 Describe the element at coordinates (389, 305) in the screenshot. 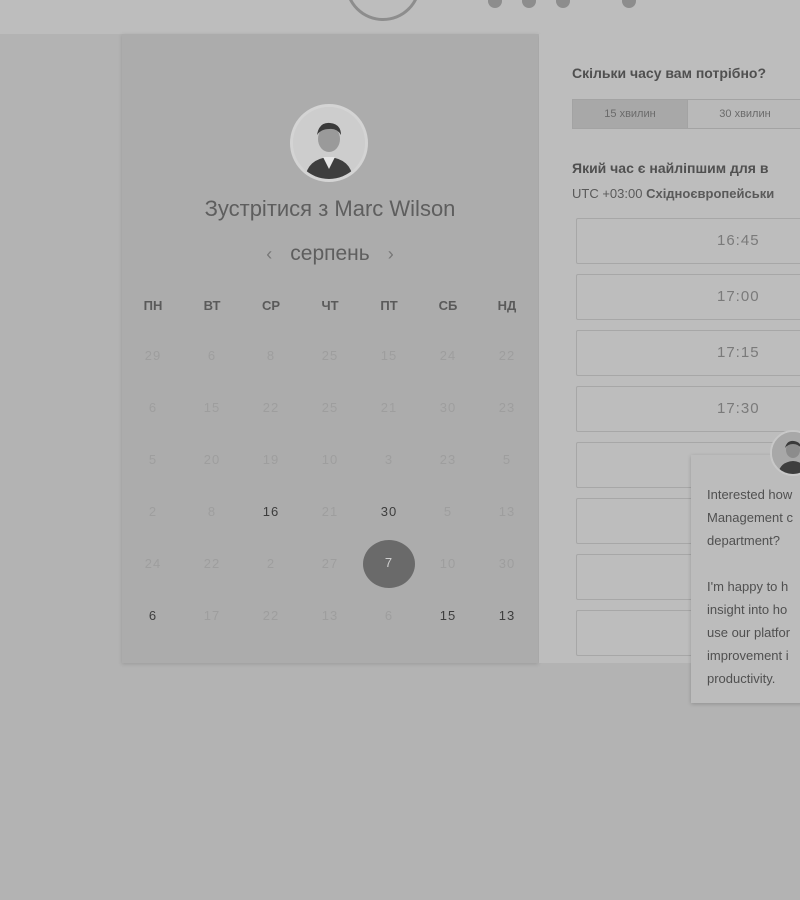

I see `weekday-label: ПТ` at that location.